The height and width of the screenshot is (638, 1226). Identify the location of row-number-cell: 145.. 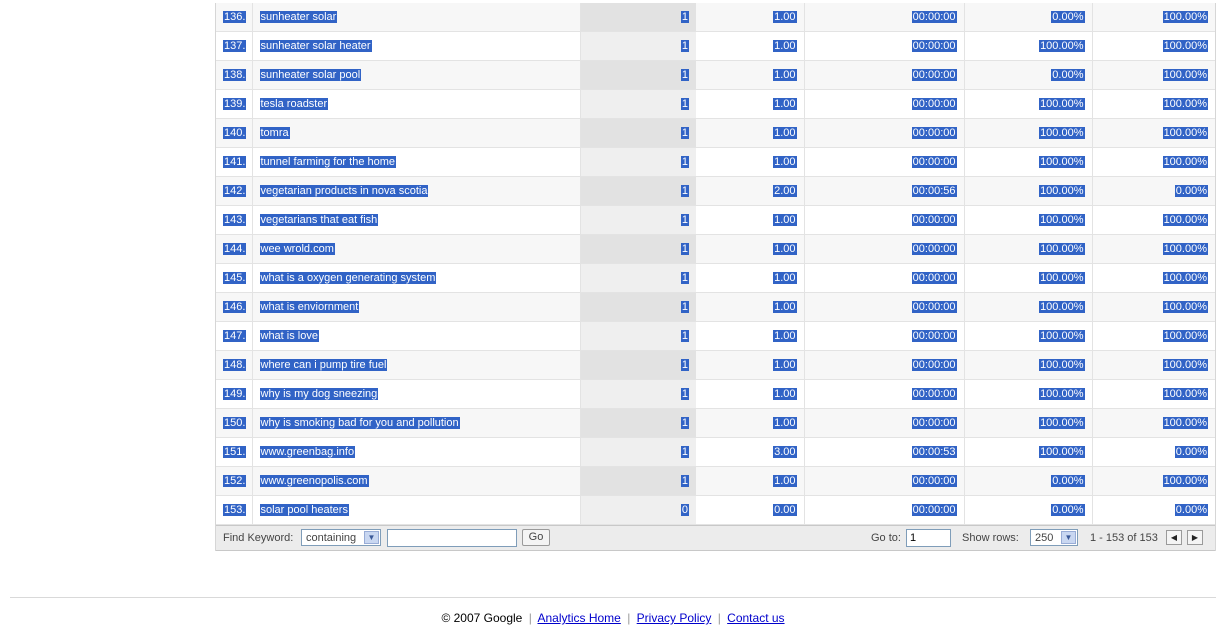
(234, 278).